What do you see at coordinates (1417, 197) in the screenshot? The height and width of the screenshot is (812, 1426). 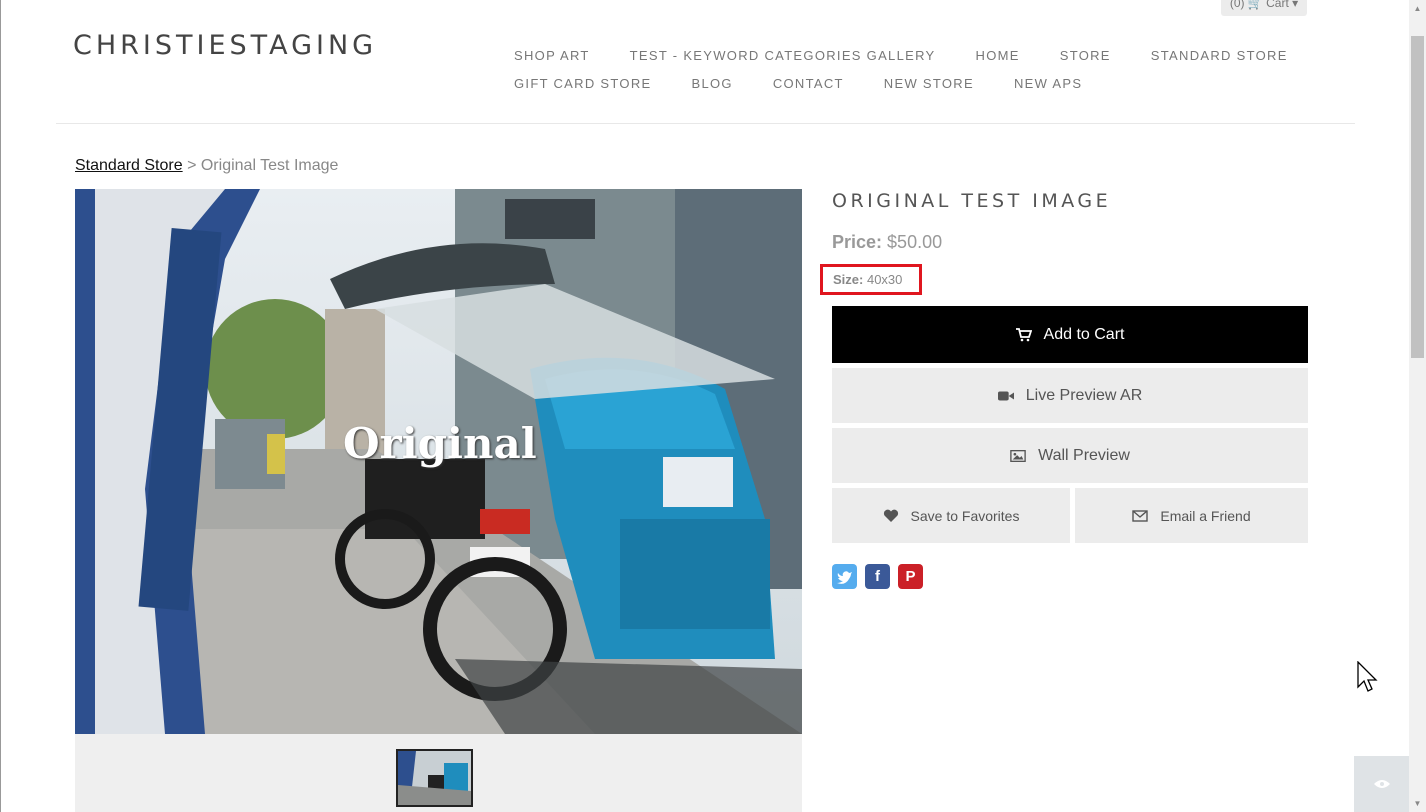 I see `scrollbar-thumb` at bounding box center [1417, 197].